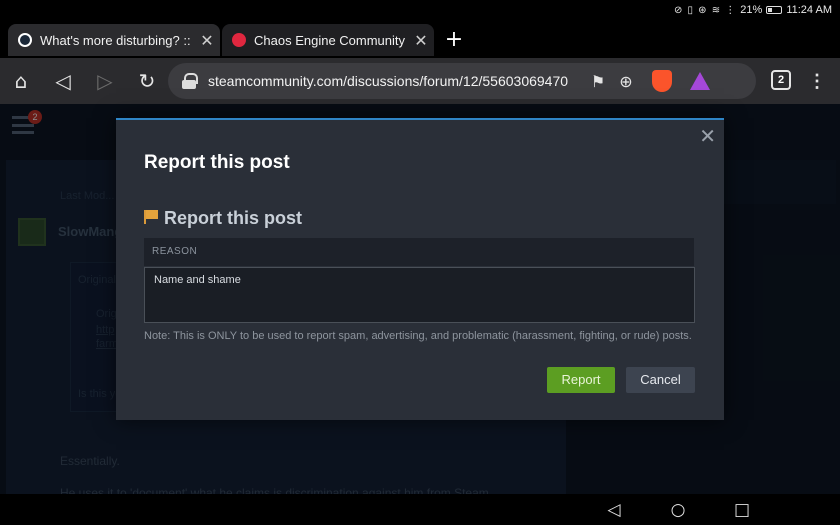 The image size is (840, 525). I want to click on tab-title: Chaos Engine Community, so click(330, 40).